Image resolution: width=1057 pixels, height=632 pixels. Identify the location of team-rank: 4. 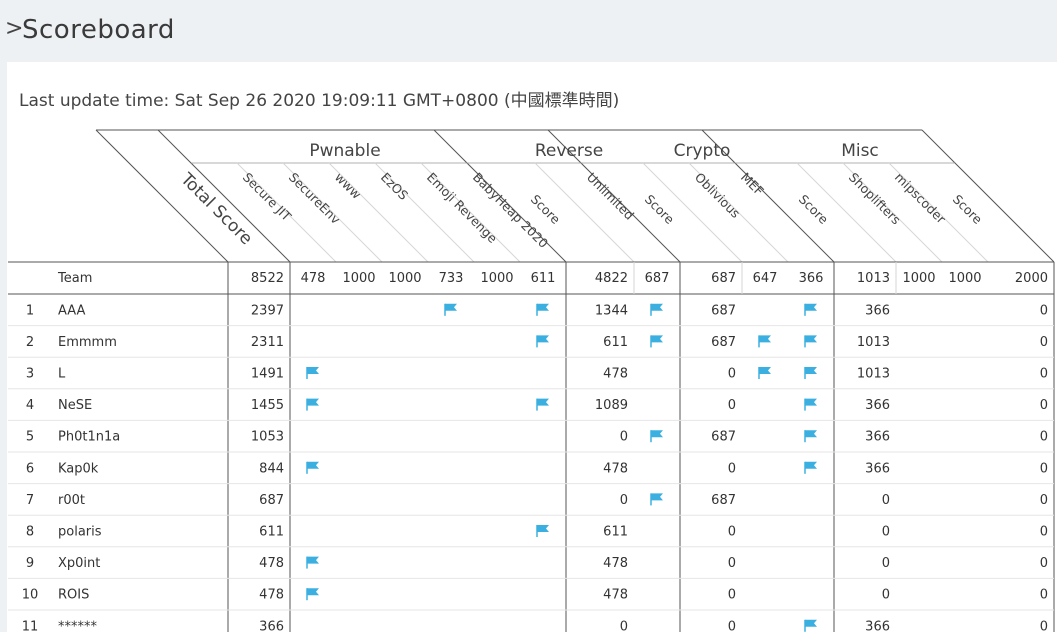
(30, 405).